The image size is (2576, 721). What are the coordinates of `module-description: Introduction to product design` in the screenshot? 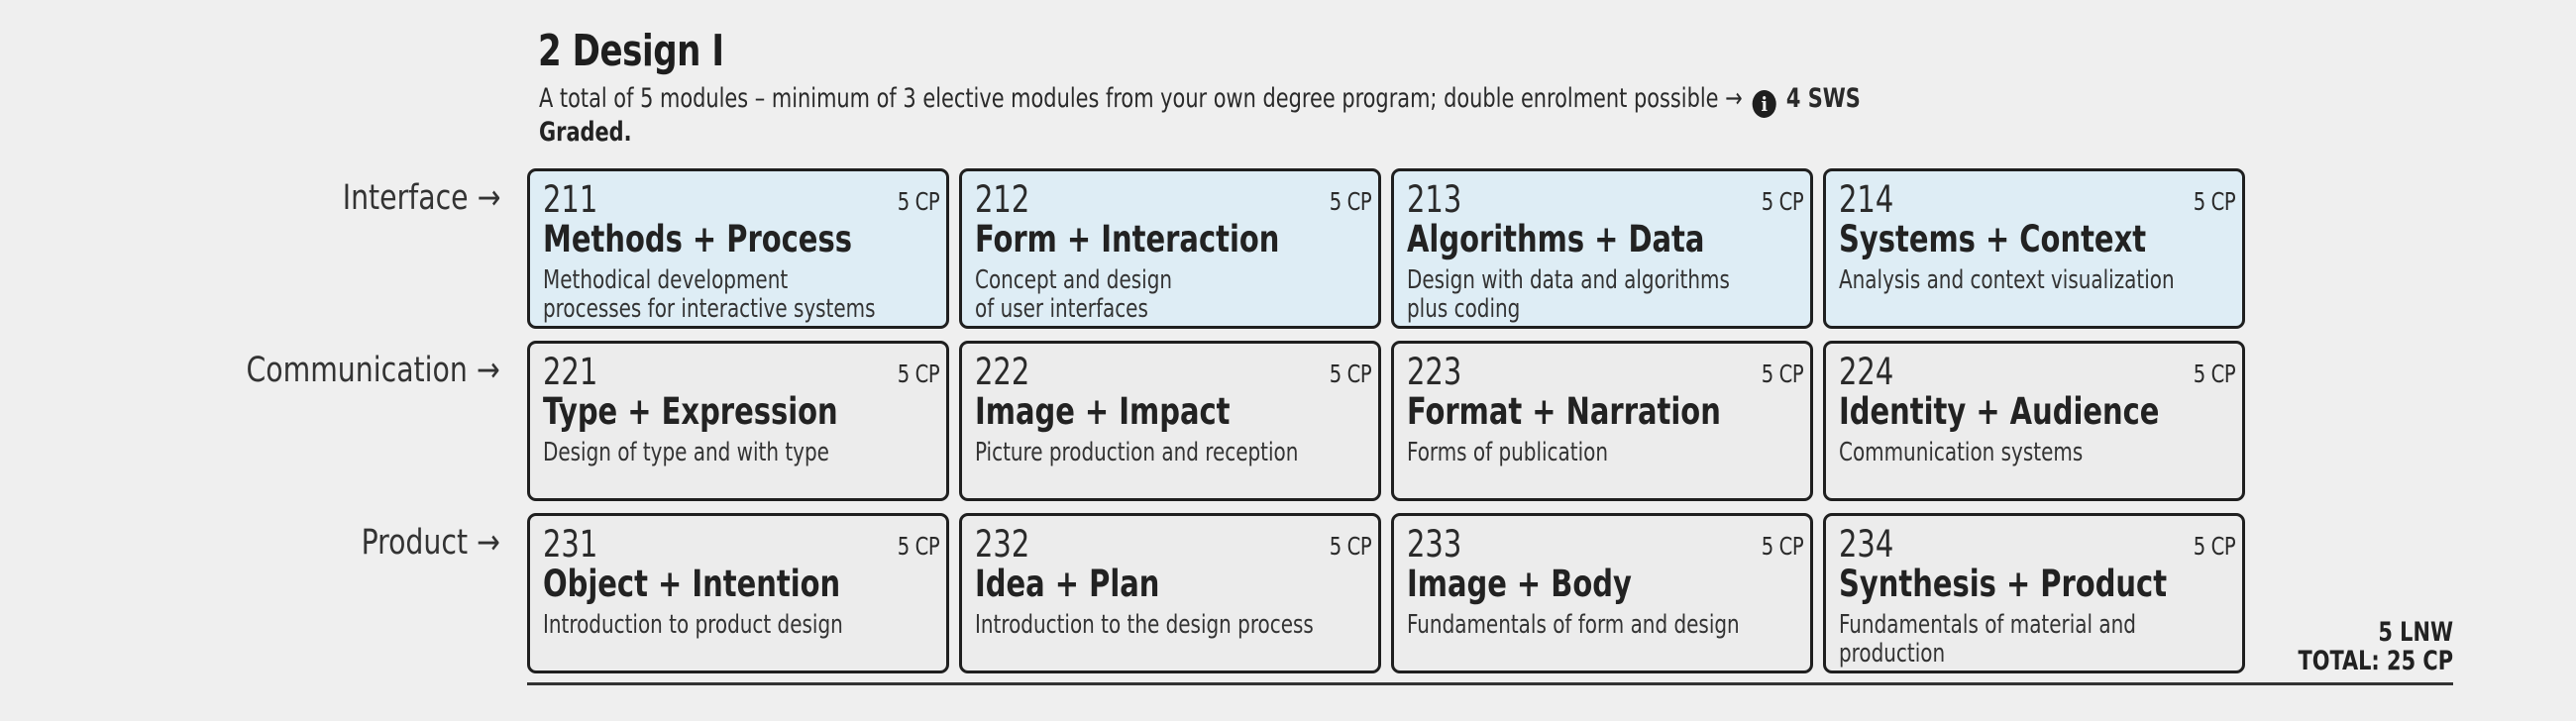 It's located at (693, 625).